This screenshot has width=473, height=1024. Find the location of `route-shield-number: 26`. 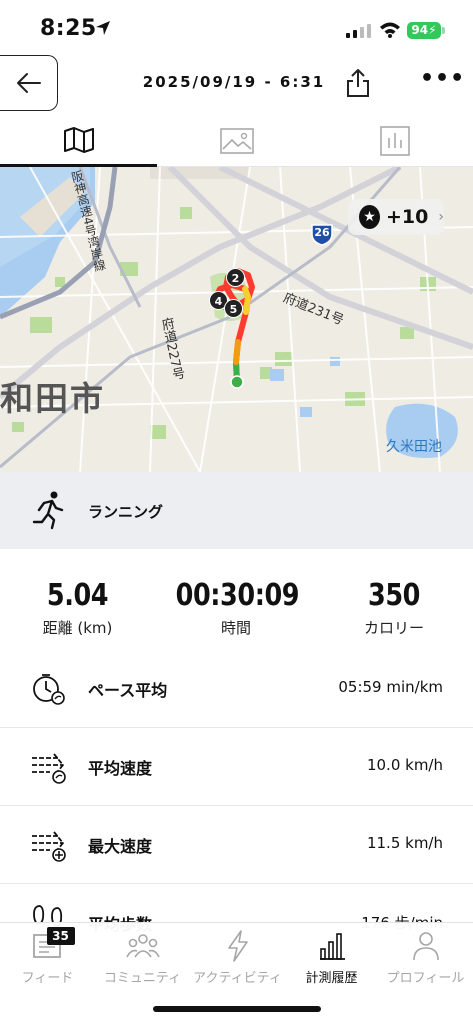

route-shield-number: 26 is located at coordinates (322, 232).